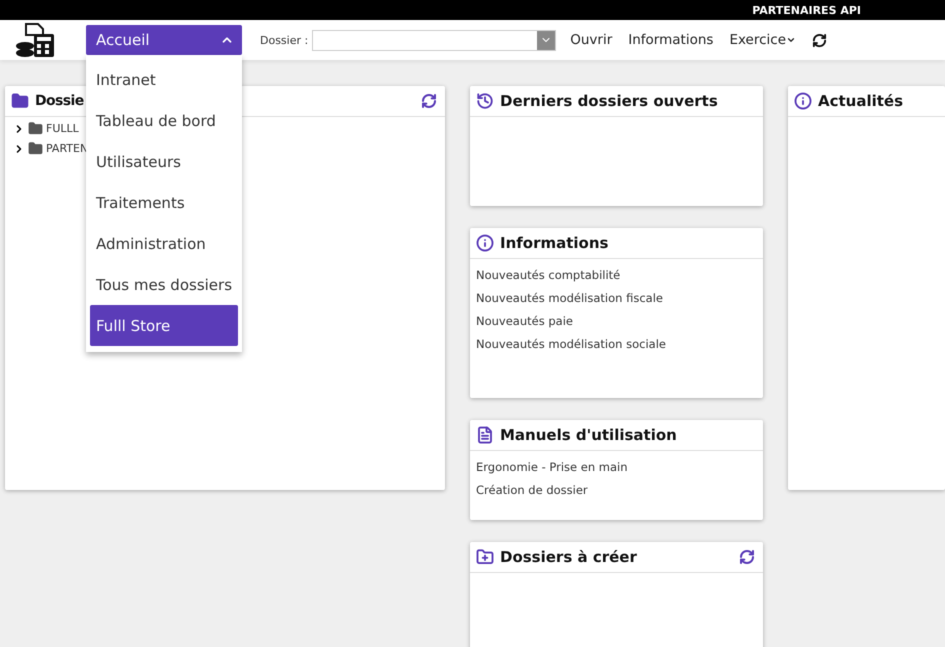 This screenshot has height=647, width=945. Describe the element at coordinates (671, 40) in the screenshot. I see `nav-link: Informations` at that location.